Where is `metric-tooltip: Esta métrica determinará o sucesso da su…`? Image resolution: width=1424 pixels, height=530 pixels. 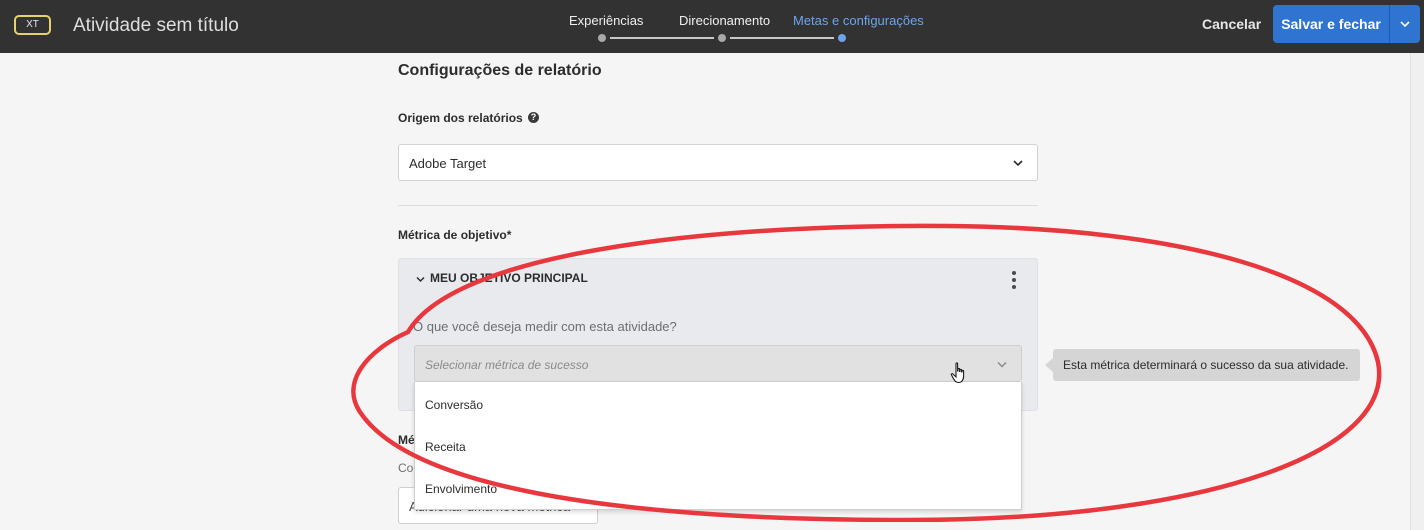 metric-tooltip: Esta métrica determinará o sucesso da su… is located at coordinates (1206, 365).